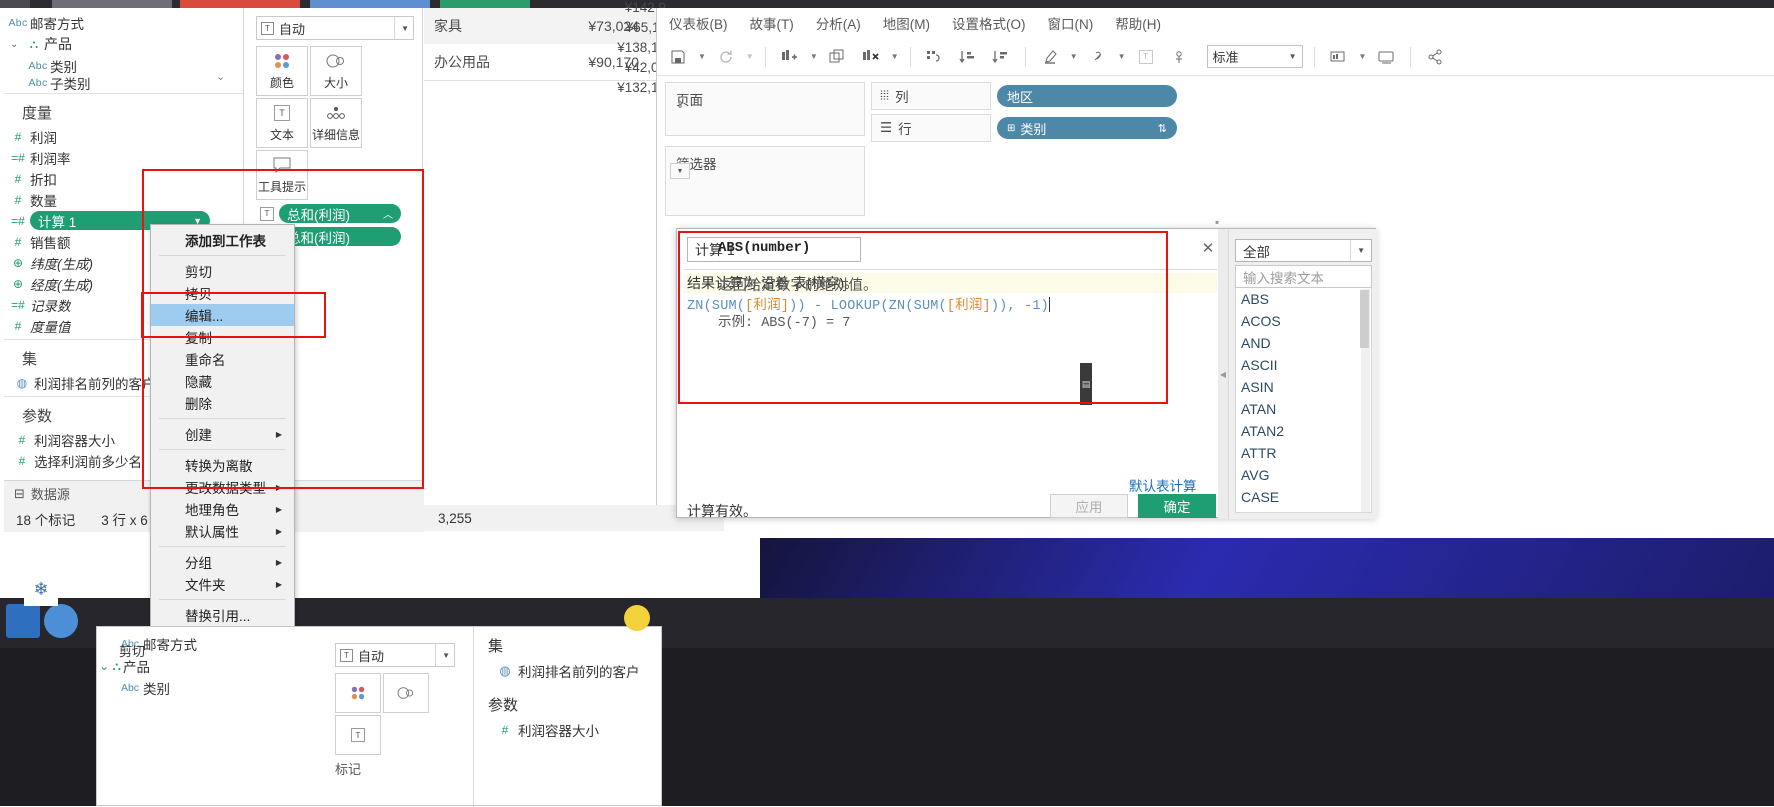  I want to click on function-list: ABS ACOS AND ASCII ASIN ATAN ATAN2 ATTR AVG CASE, so click(1303, 400).